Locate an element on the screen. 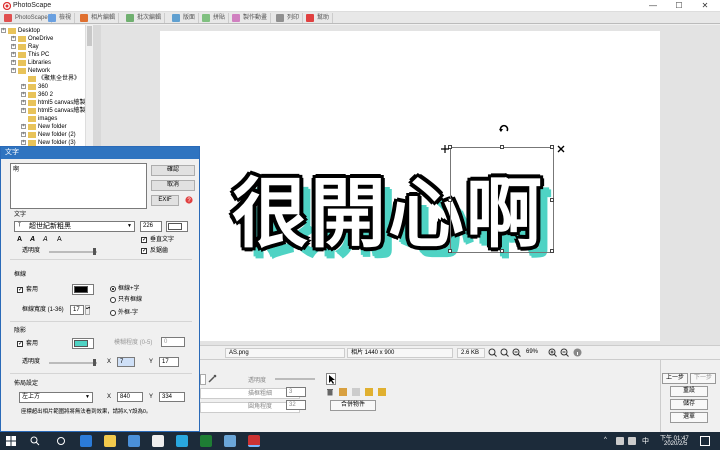  tree-item: + Network is located at coordinates (43, 71).